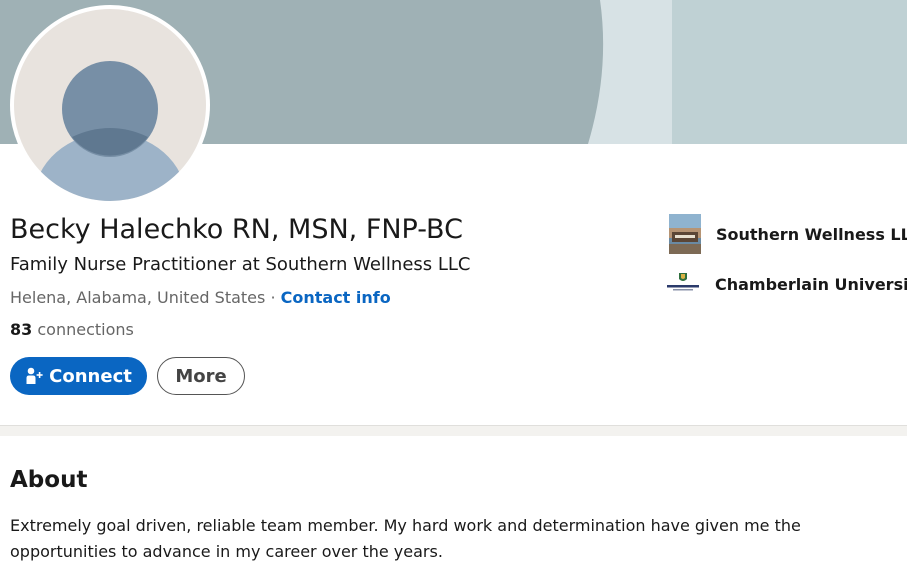  Describe the element at coordinates (85, 329) in the screenshot. I see `connections-label: connections` at that location.